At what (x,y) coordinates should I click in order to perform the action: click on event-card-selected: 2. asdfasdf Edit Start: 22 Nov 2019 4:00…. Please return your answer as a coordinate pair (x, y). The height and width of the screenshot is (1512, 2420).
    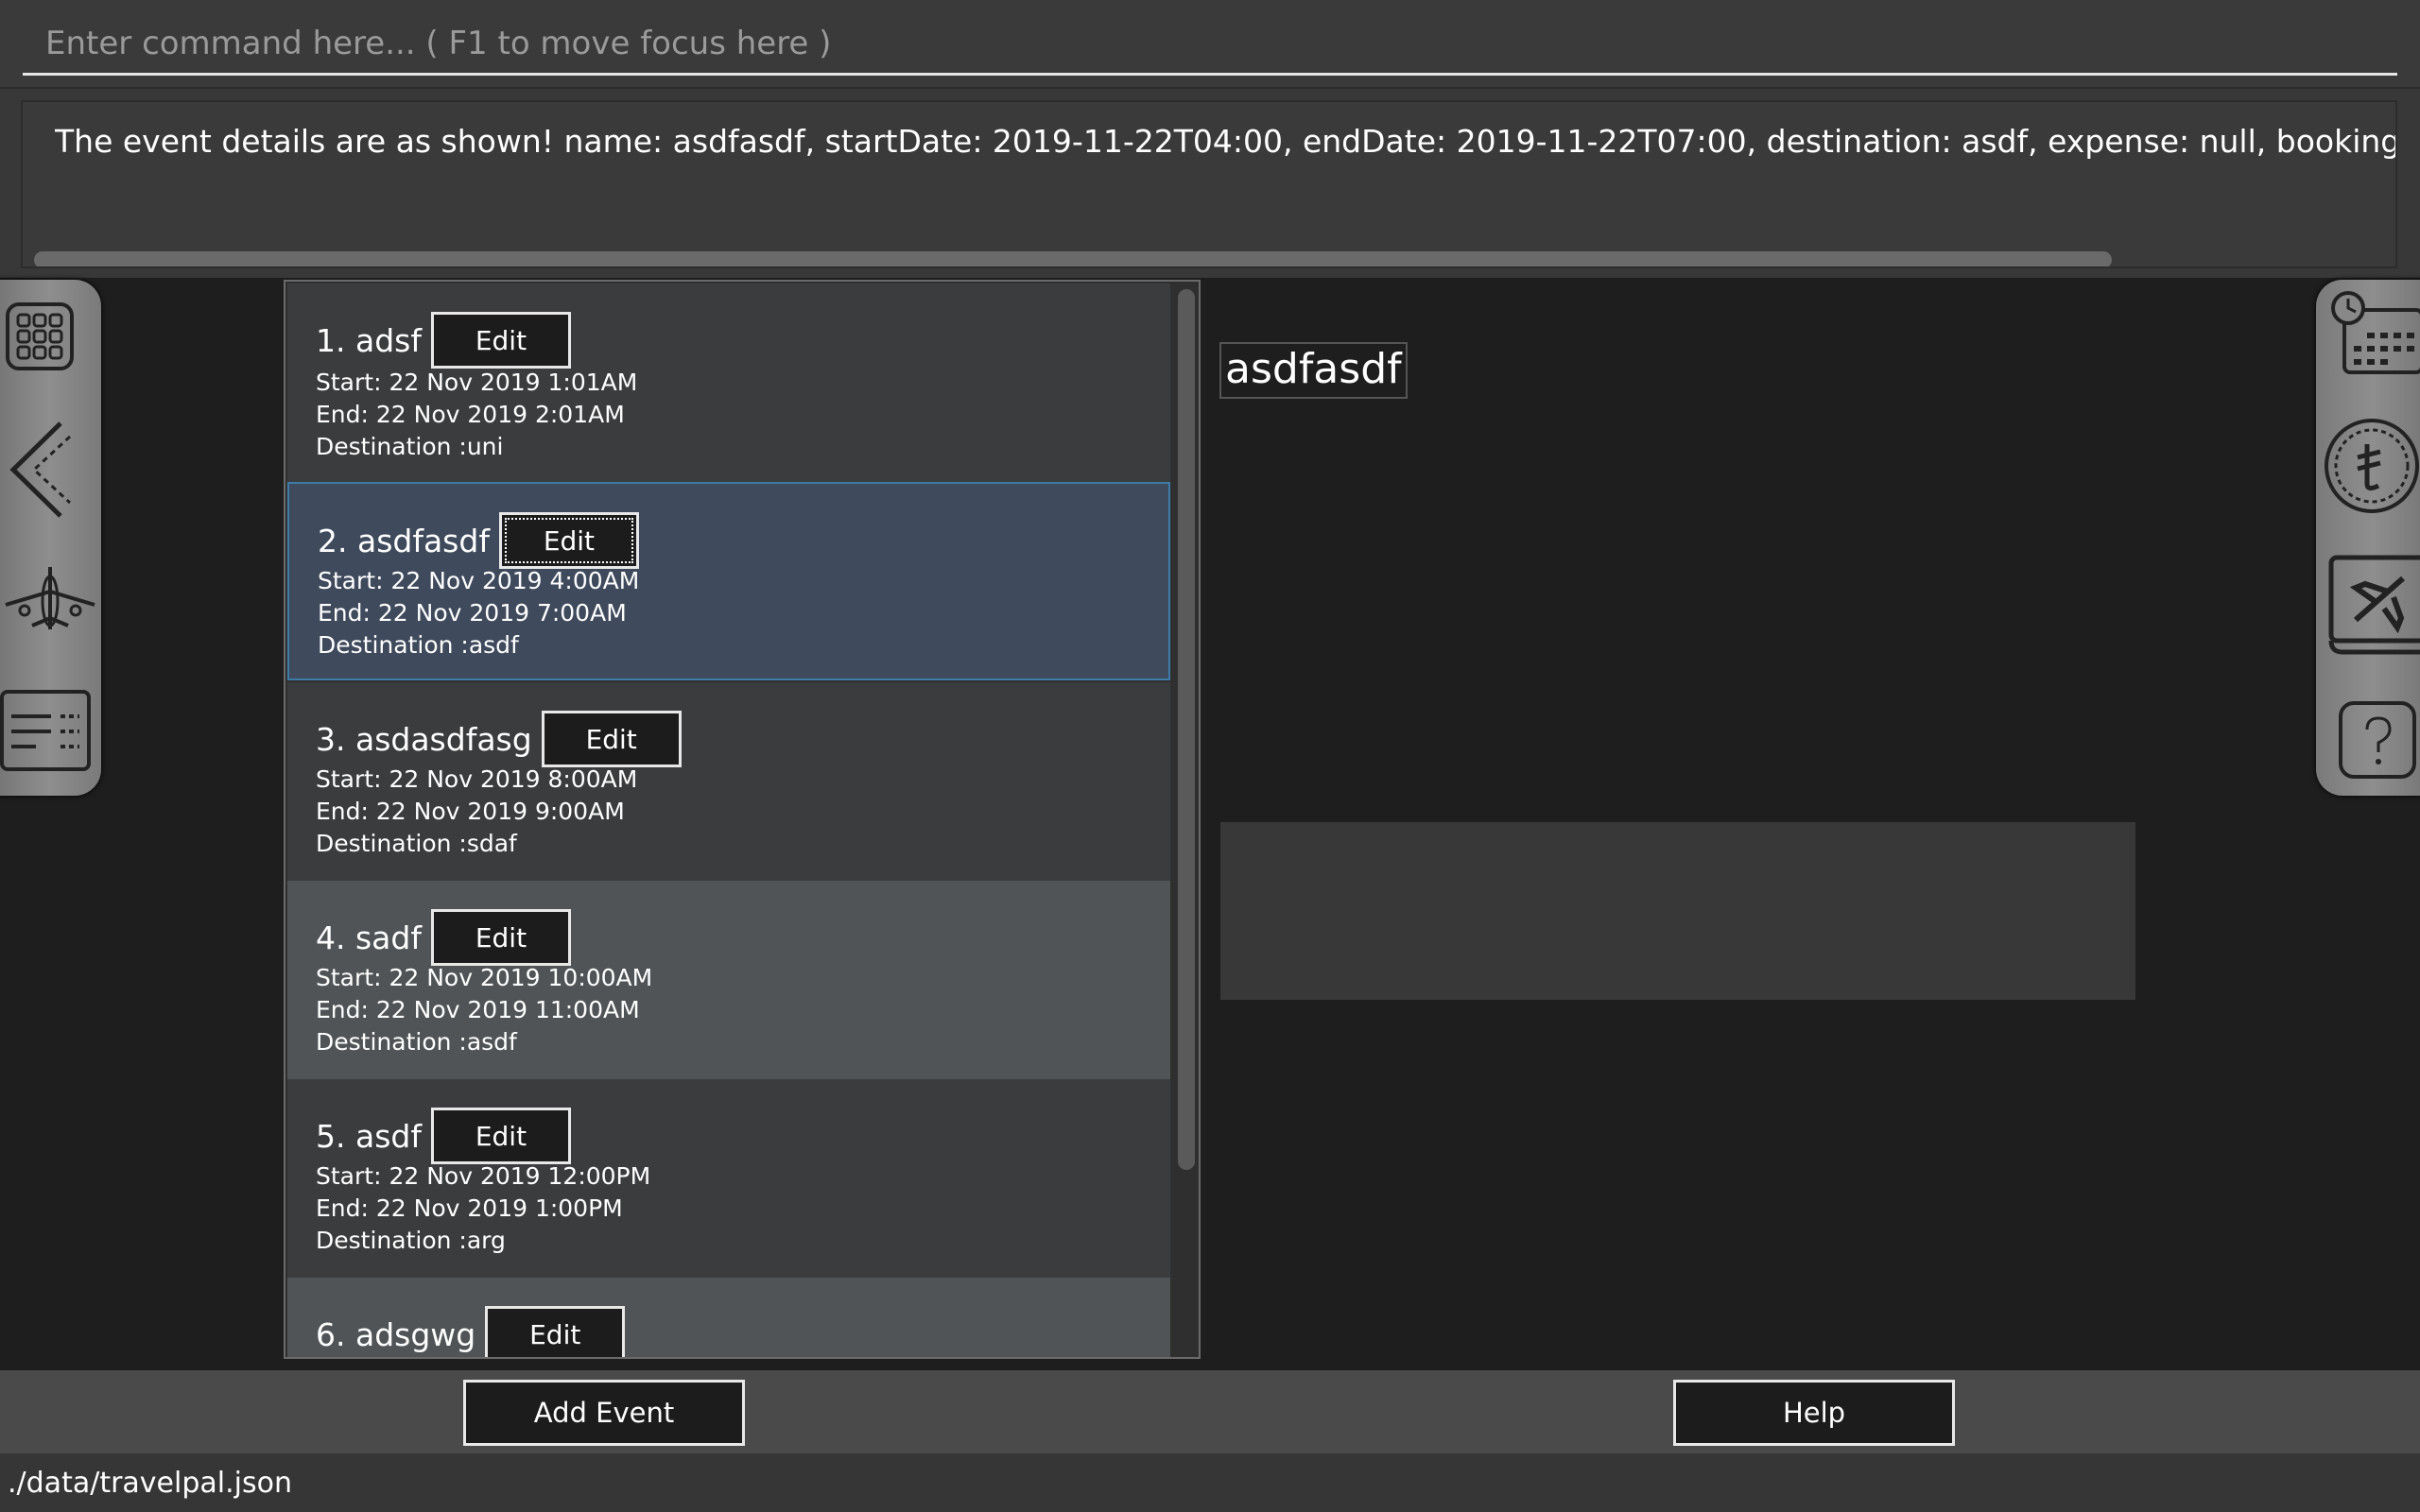
    Looking at the image, I should click on (728, 581).